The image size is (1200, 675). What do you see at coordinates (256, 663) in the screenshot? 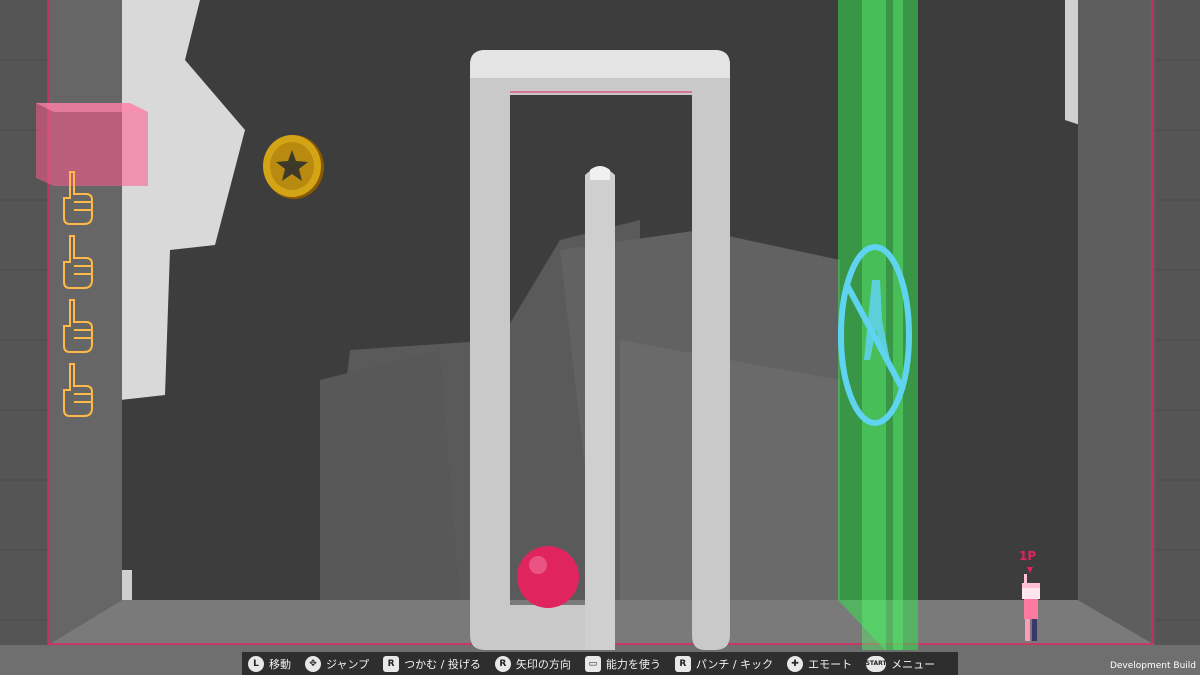
I see `left-stick-icon: L` at bounding box center [256, 663].